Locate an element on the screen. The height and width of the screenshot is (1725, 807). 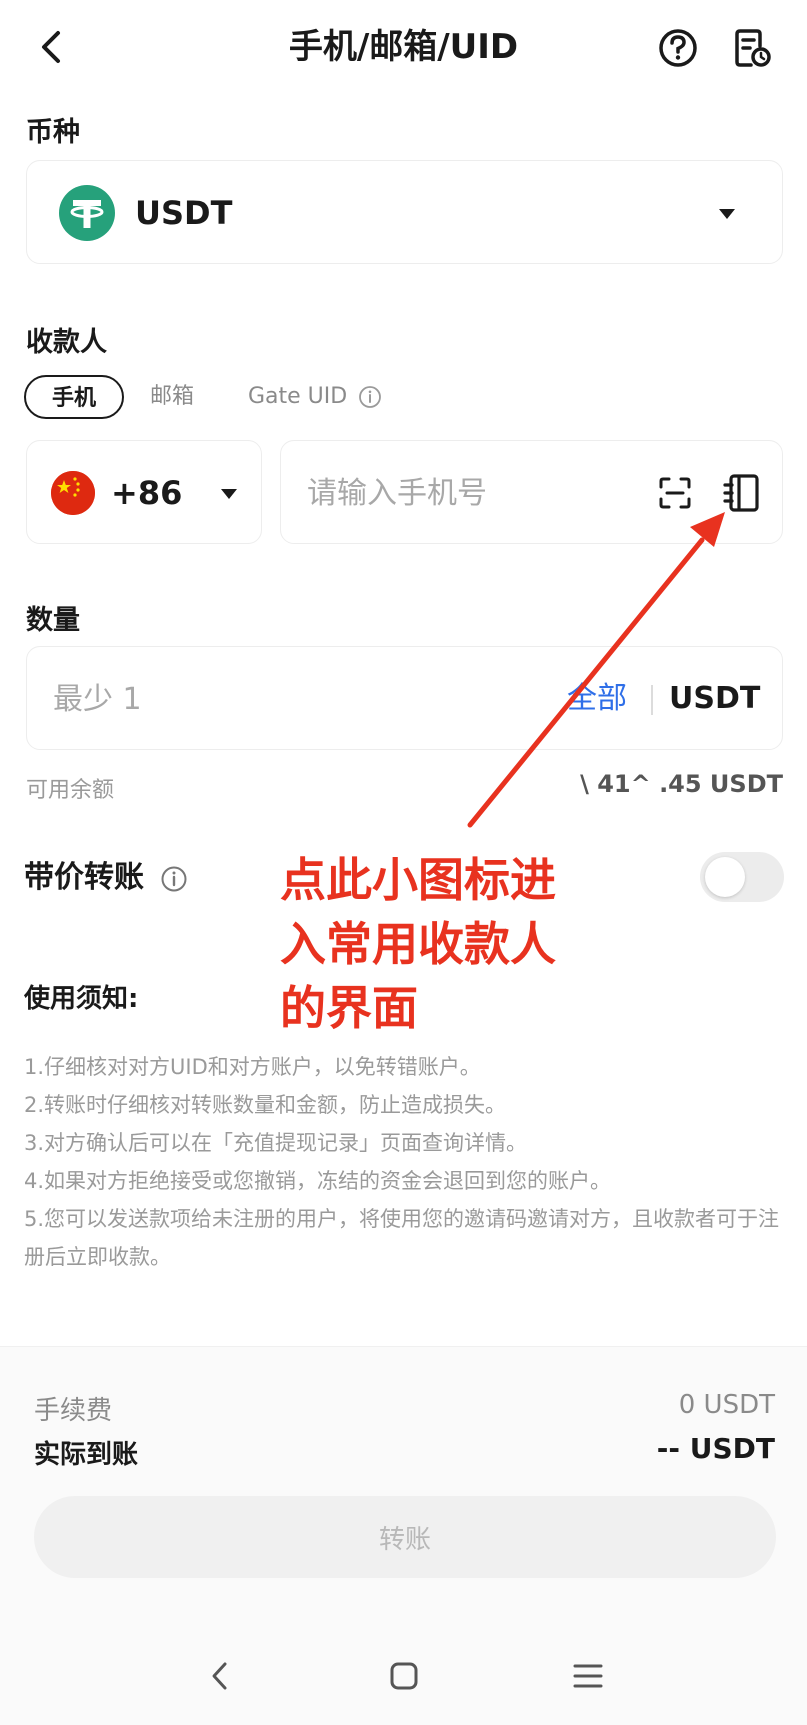
amount-unit: USDT is located at coordinates (715, 698).